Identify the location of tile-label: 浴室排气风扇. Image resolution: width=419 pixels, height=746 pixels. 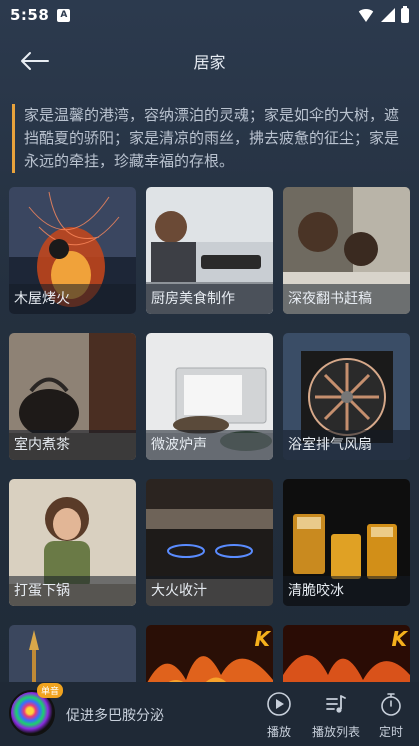
(346, 445).